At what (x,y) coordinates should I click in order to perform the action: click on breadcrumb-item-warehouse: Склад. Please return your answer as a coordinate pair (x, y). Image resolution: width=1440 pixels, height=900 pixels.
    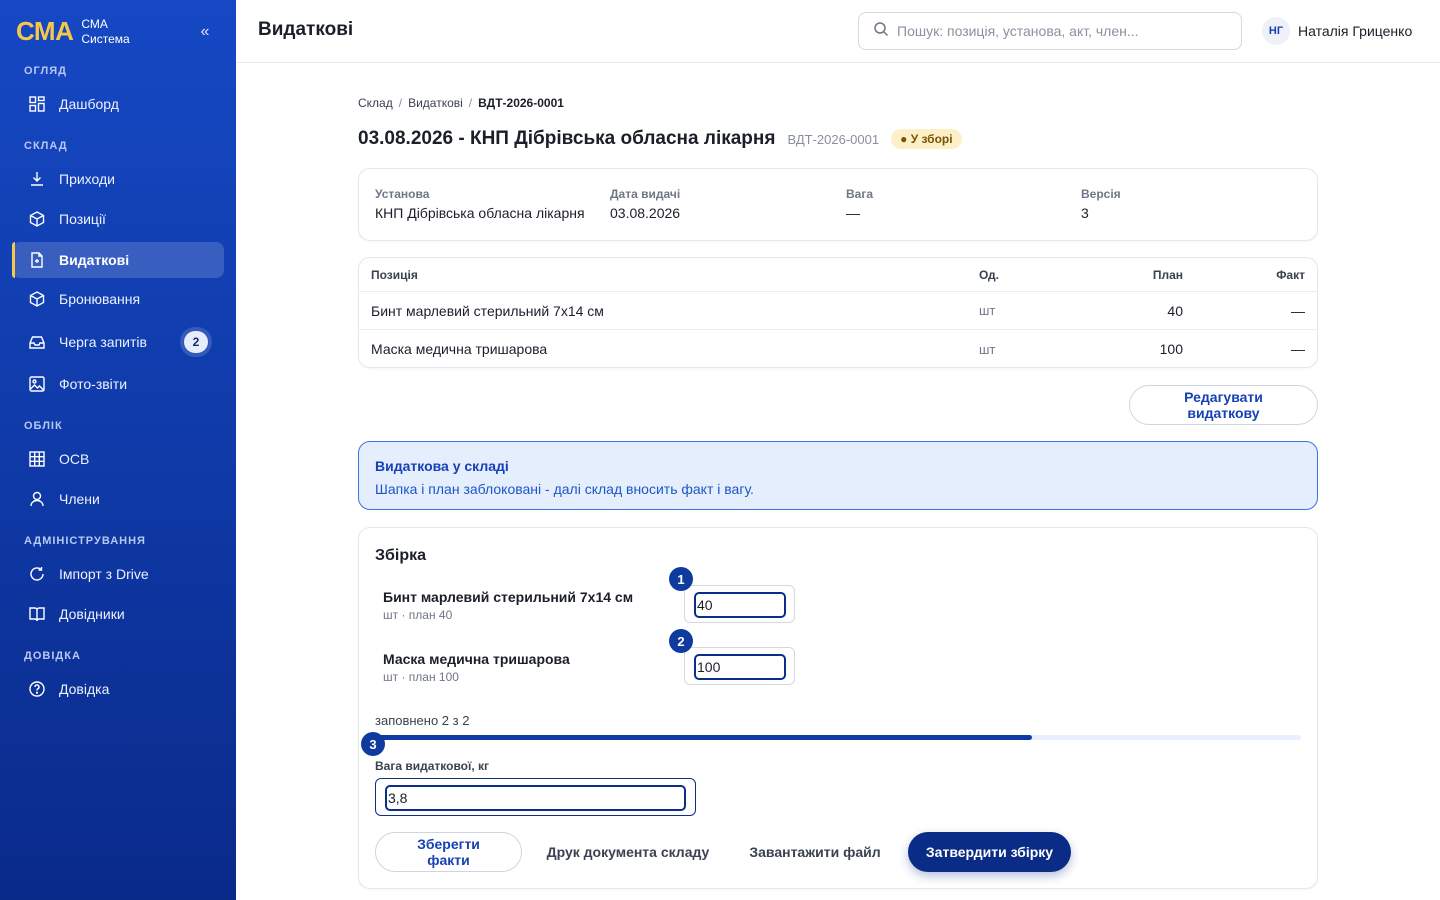
    Looking at the image, I should click on (375, 103).